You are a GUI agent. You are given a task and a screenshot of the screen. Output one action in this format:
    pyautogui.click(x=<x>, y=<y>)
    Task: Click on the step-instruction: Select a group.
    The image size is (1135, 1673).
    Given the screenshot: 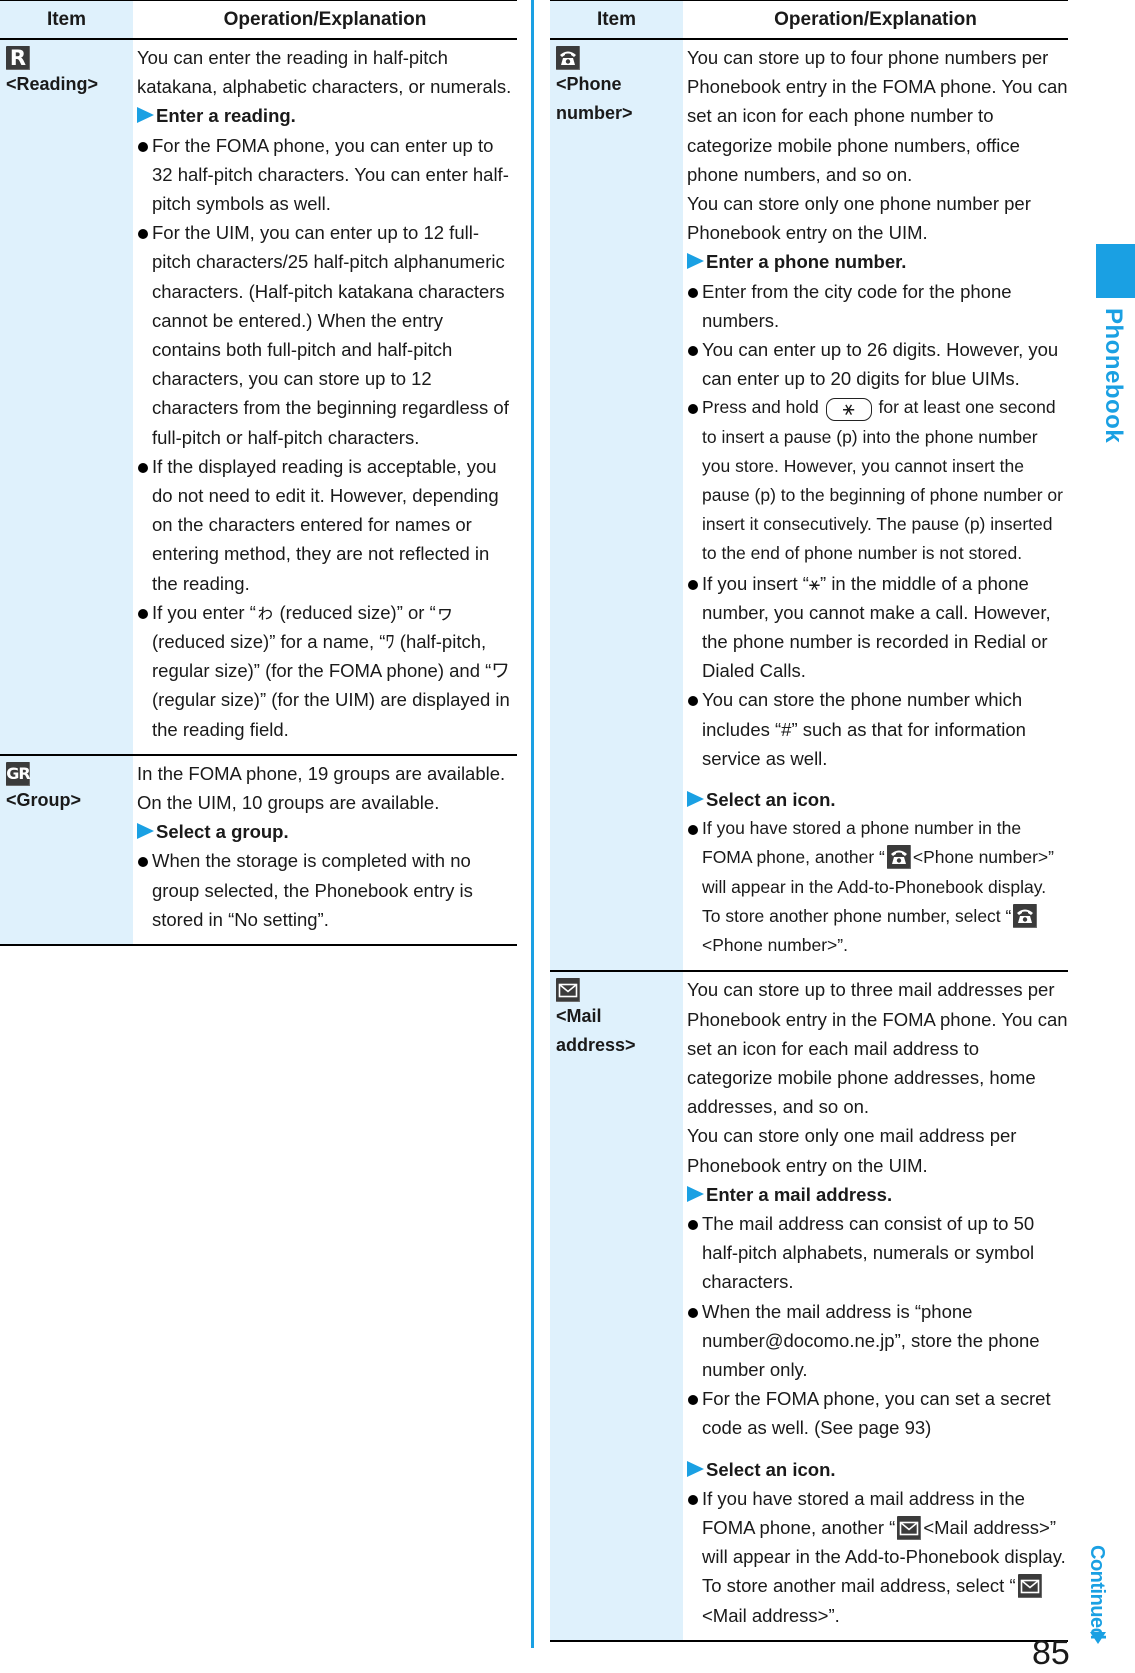 What is the action you would take?
    pyautogui.click(x=327, y=831)
    